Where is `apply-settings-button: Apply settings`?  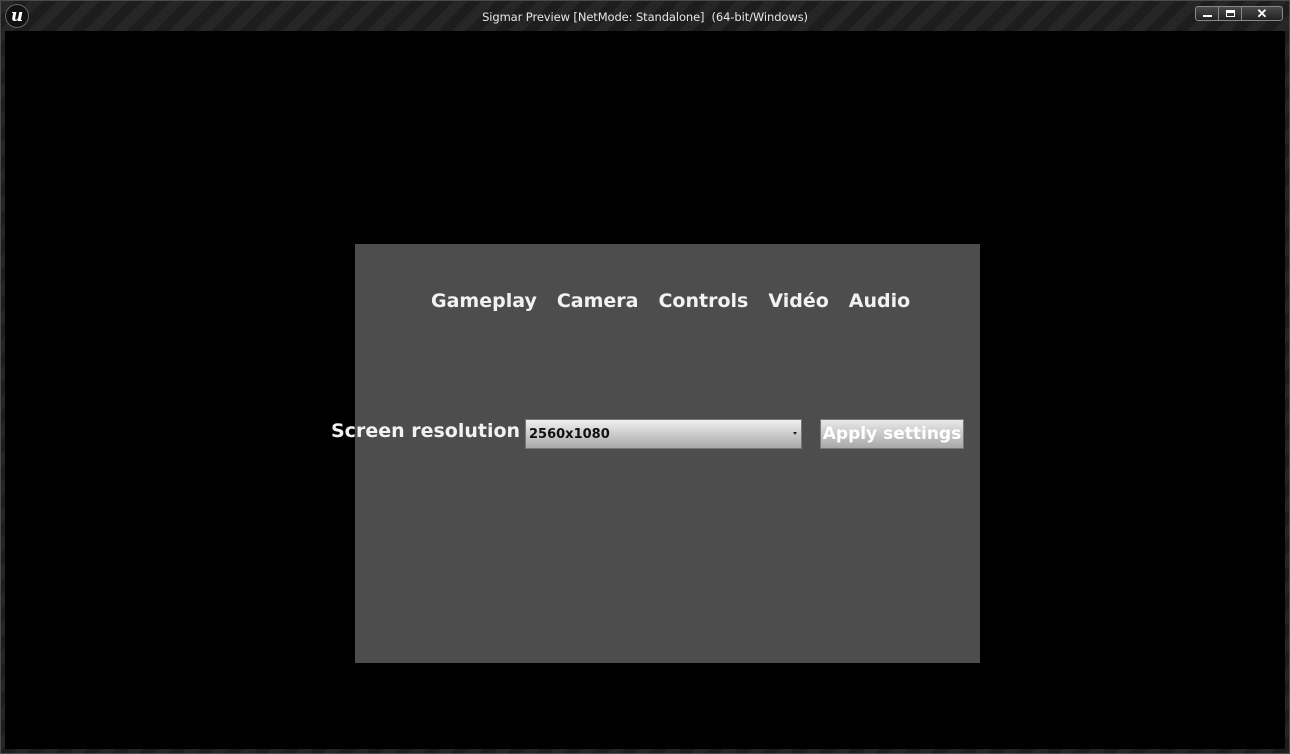 apply-settings-button: Apply settings is located at coordinates (892, 434).